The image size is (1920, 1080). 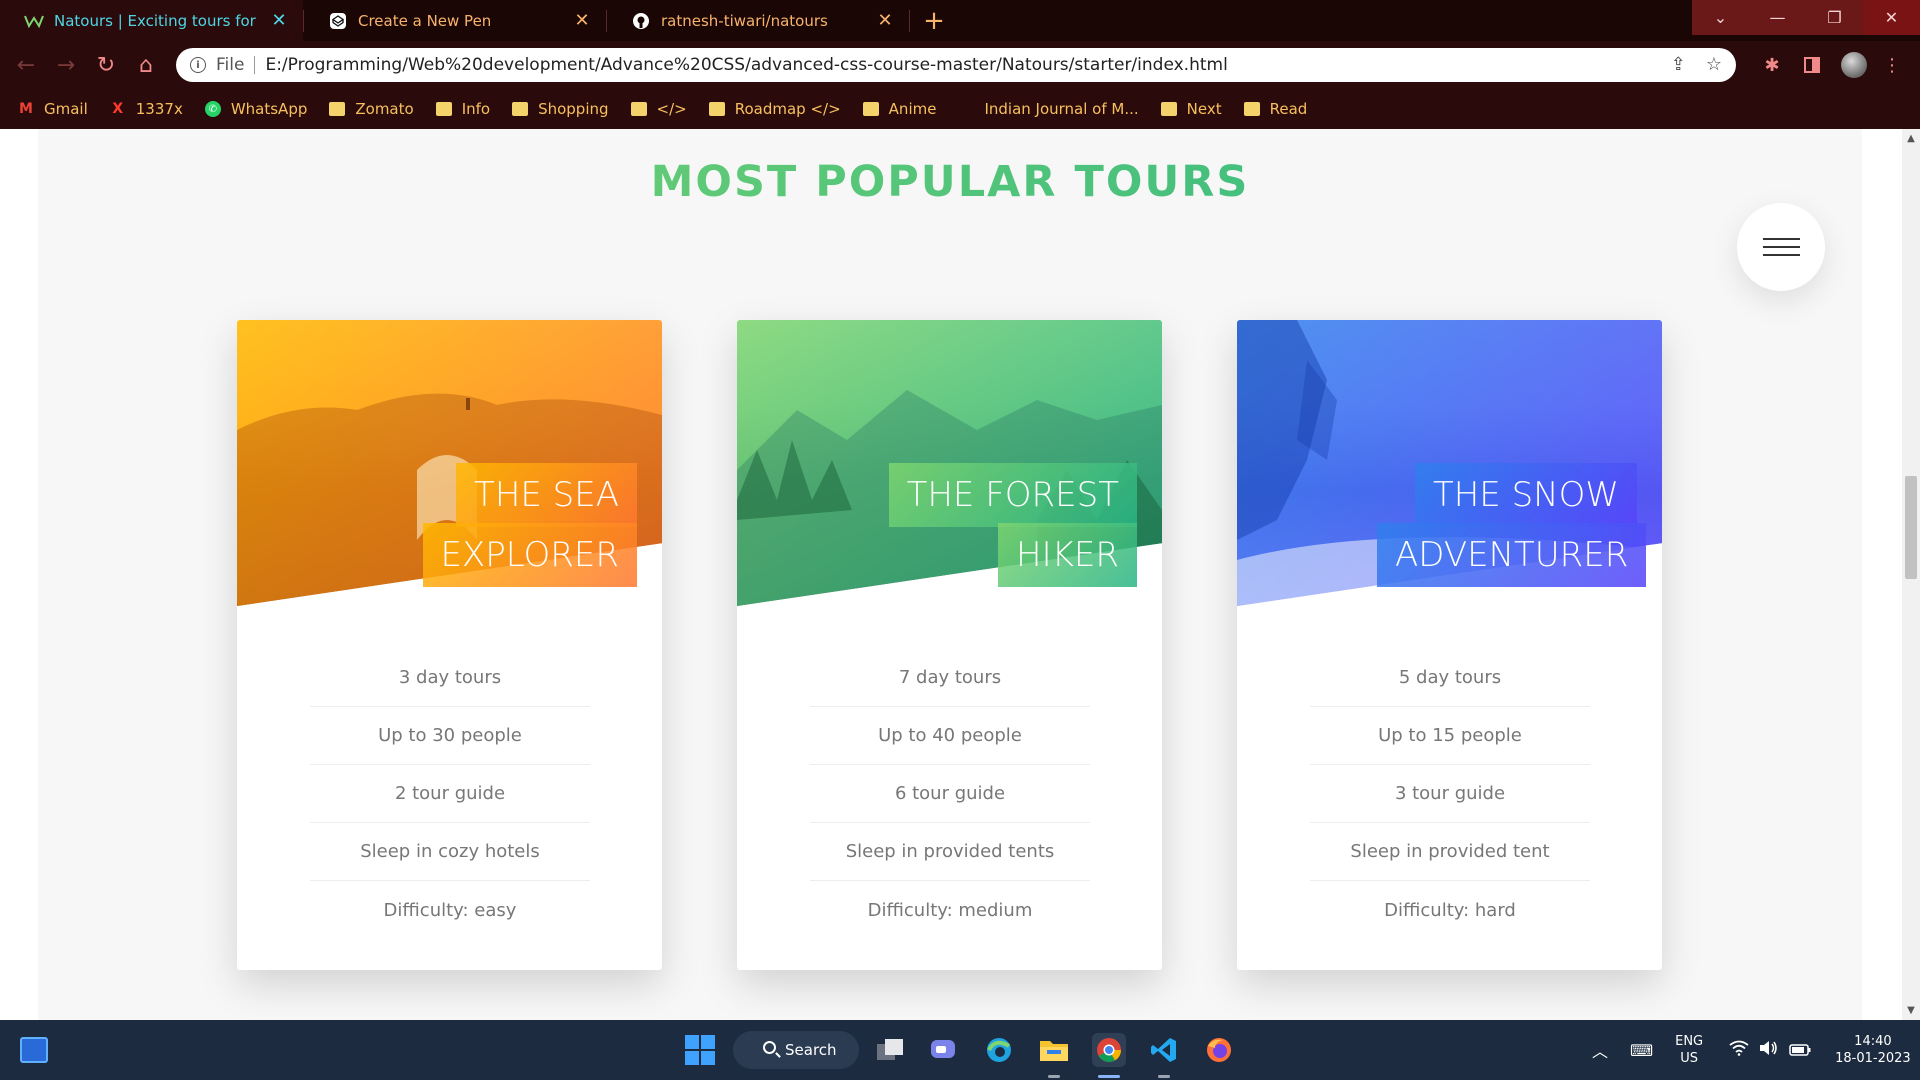 What do you see at coordinates (966, 109) in the screenshot?
I see `journal-icon` at bounding box center [966, 109].